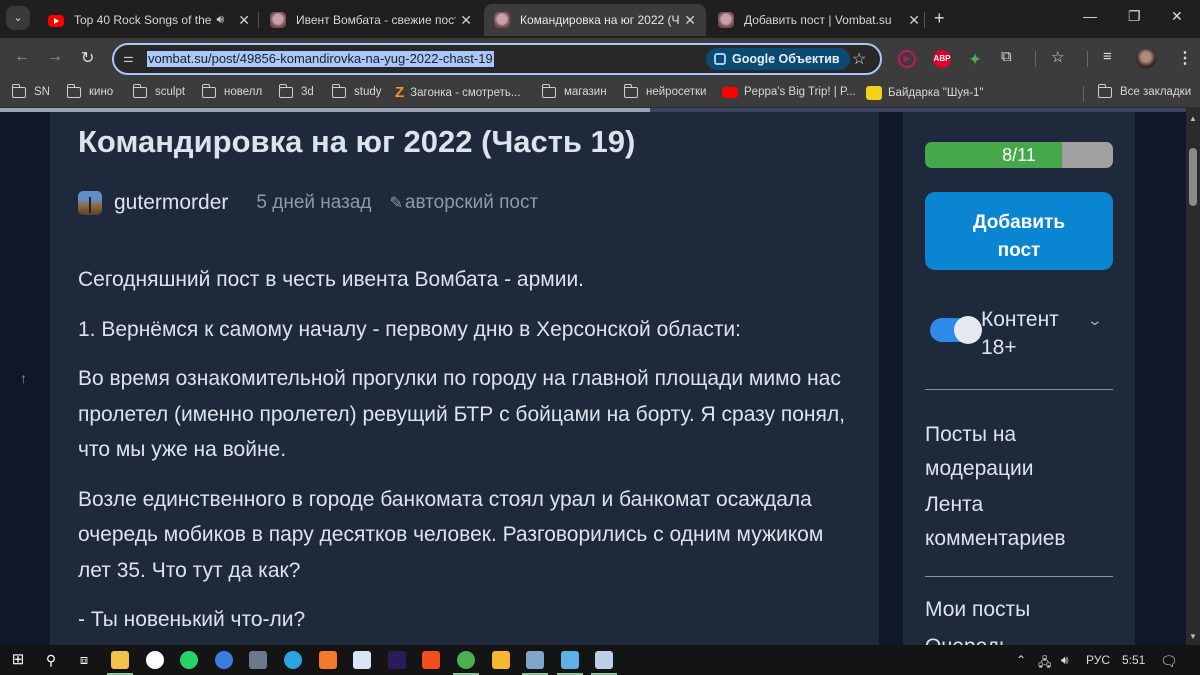 The height and width of the screenshot is (675, 1200). Describe the element at coordinates (1020, 522) in the screenshot. I see `sidebar-link-comments-feed: Лента комментариев` at that location.